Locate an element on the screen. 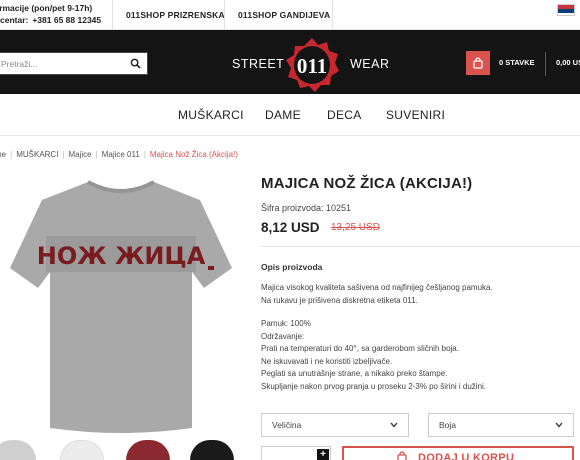 The width and height of the screenshot is (580, 460). breadcrumb-majice-011: Majice 011 is located at coordinates (121, 154).